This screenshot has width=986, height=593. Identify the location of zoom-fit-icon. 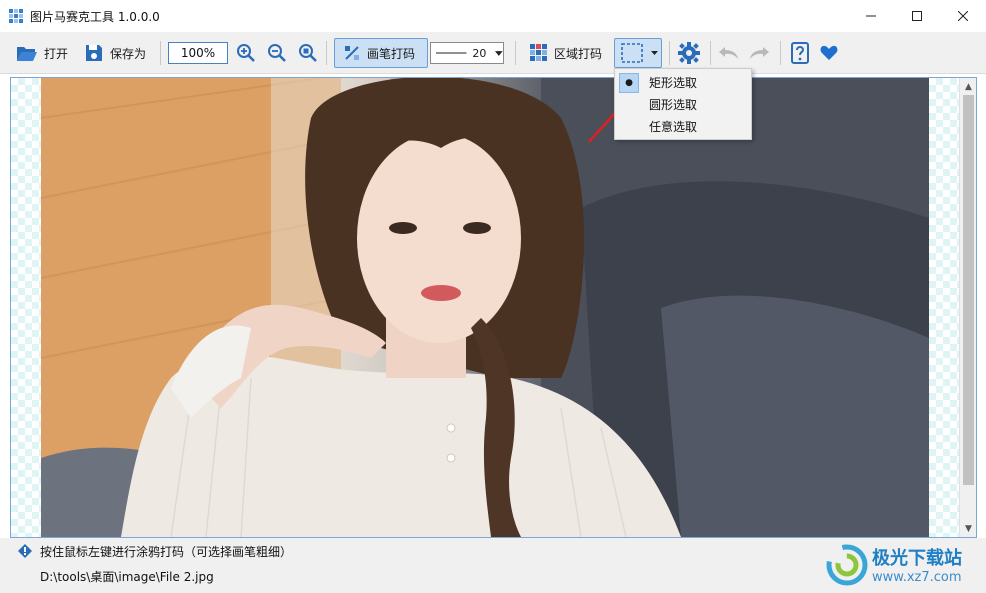
(308, 53).